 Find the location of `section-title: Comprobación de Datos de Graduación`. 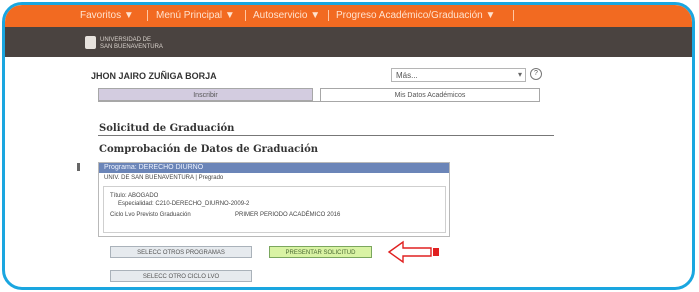

section-title: Comprobación de Datos de Graduación is located at coordinates (209, 149).